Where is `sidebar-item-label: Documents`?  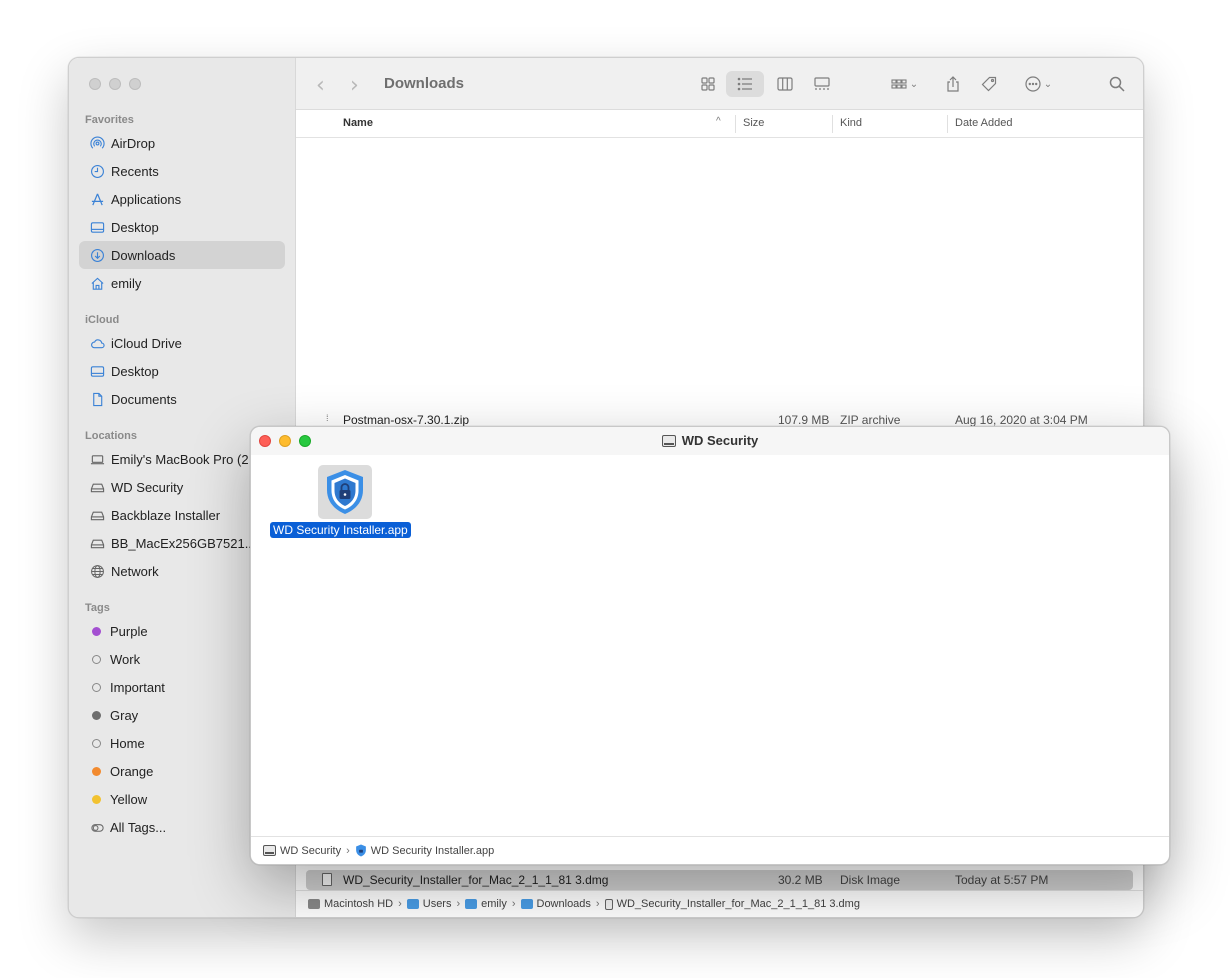
sidebar-item-label: Documents is located at coordinates (144, 399).